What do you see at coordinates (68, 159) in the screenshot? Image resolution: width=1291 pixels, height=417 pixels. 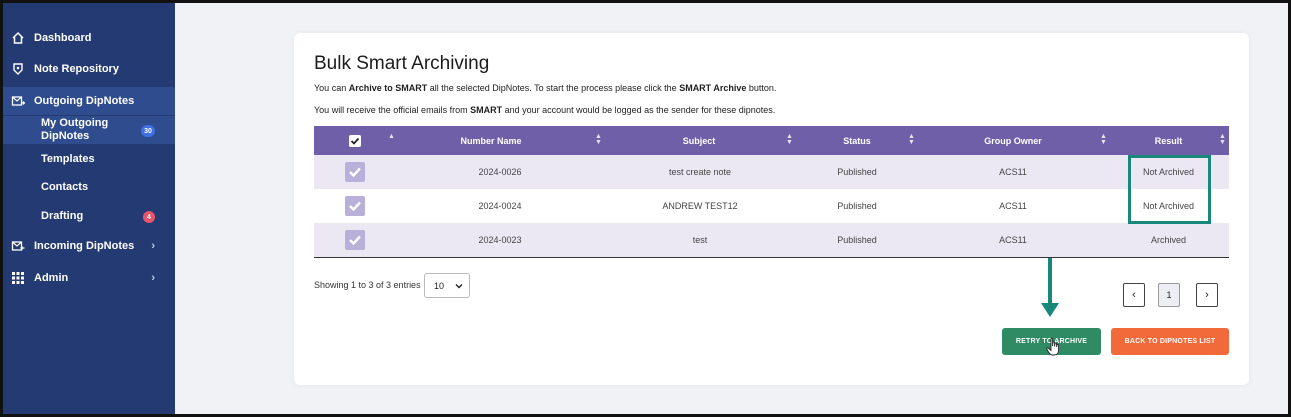 I see `sidebar-subitem-templates: Templates` at bounding box center [68, 159].